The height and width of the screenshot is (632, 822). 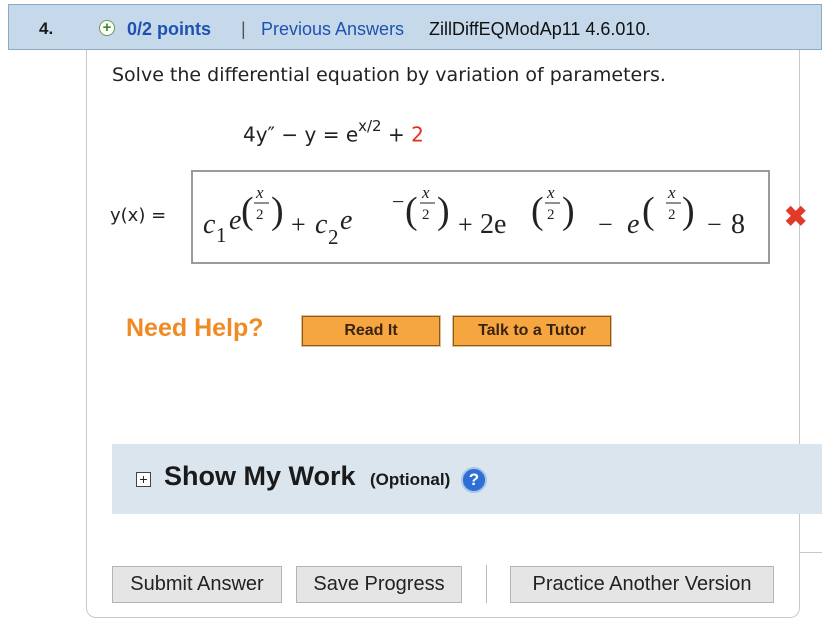 I want to click on minus-1: −, so click(x=605, y=224).